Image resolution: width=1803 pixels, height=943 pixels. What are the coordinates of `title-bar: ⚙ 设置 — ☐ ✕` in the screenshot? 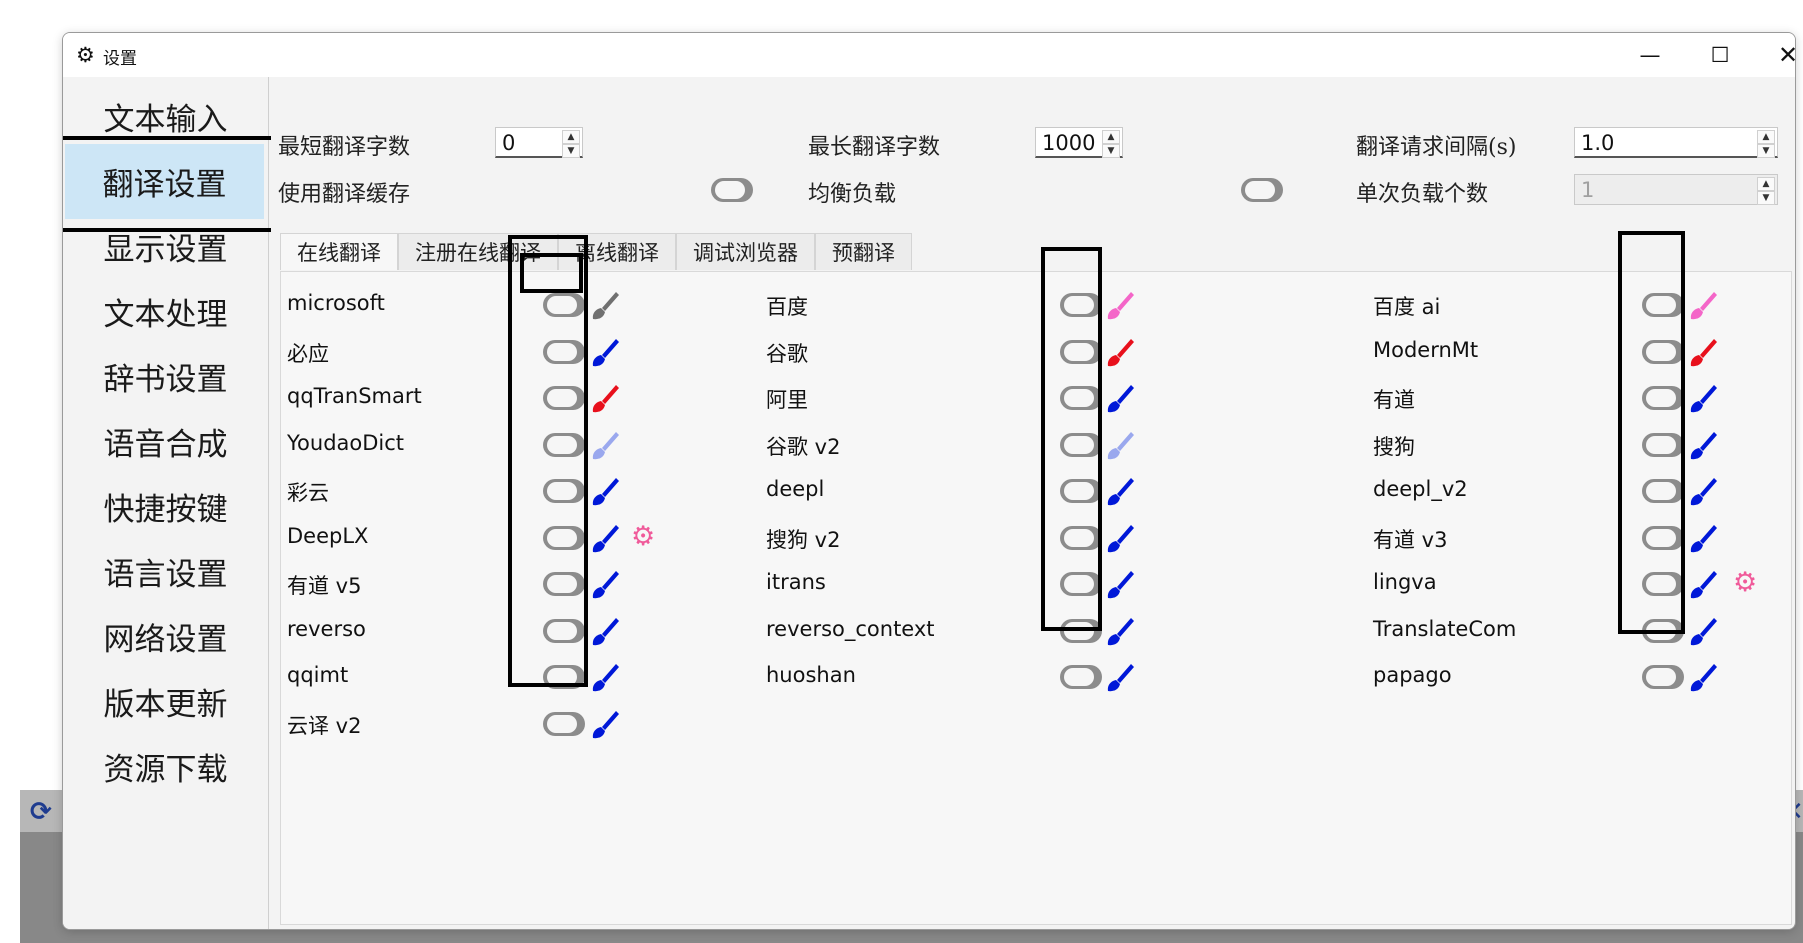 It's located at (929, 55).